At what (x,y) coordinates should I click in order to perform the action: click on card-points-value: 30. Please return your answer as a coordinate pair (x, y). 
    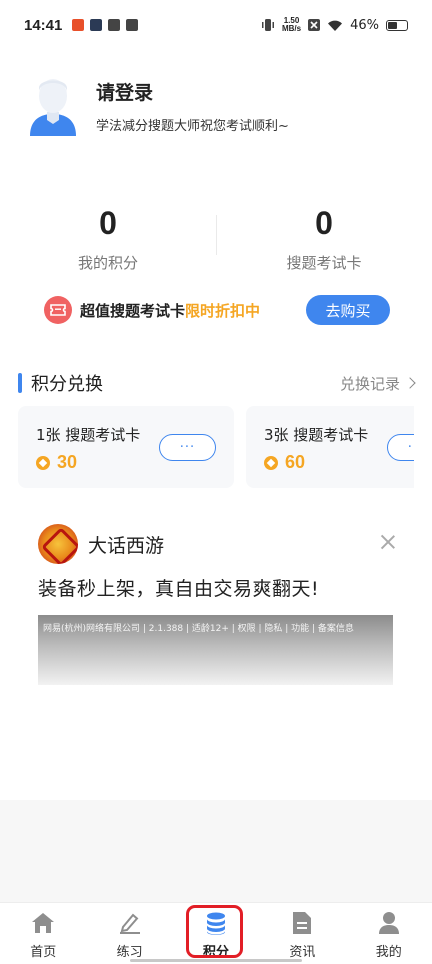
    Looking at the image, I should click on (67, 462).